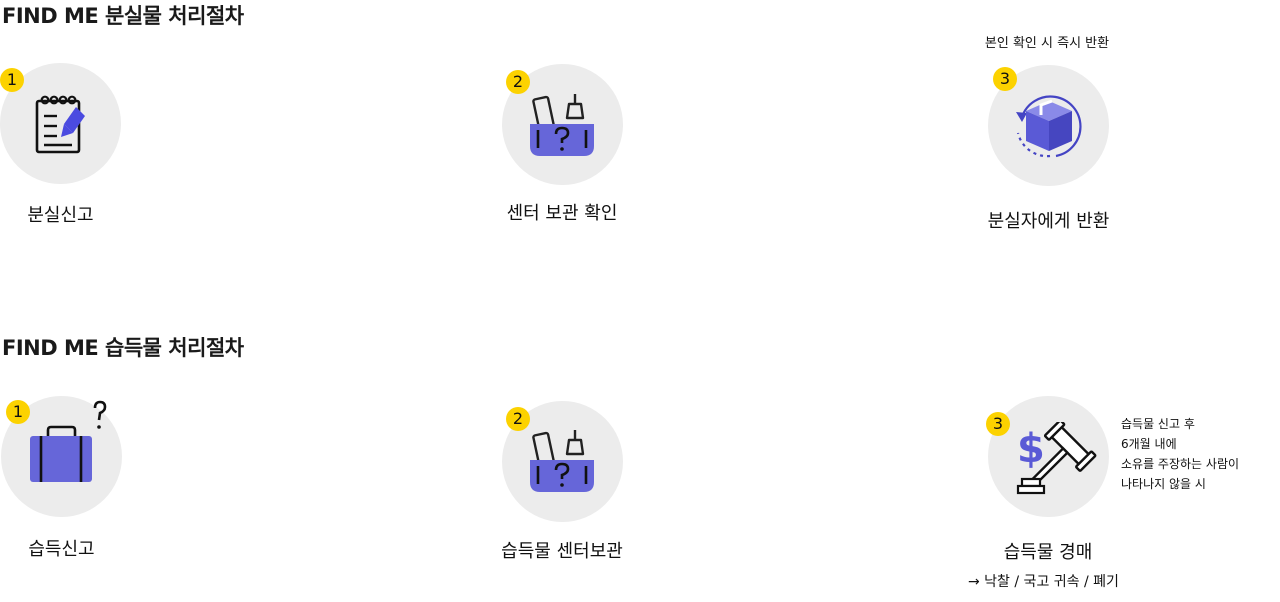 The width and height of the screenshot is (1280, 602). I want to click on step-label: 습득물 경매, so click(1048, 552).